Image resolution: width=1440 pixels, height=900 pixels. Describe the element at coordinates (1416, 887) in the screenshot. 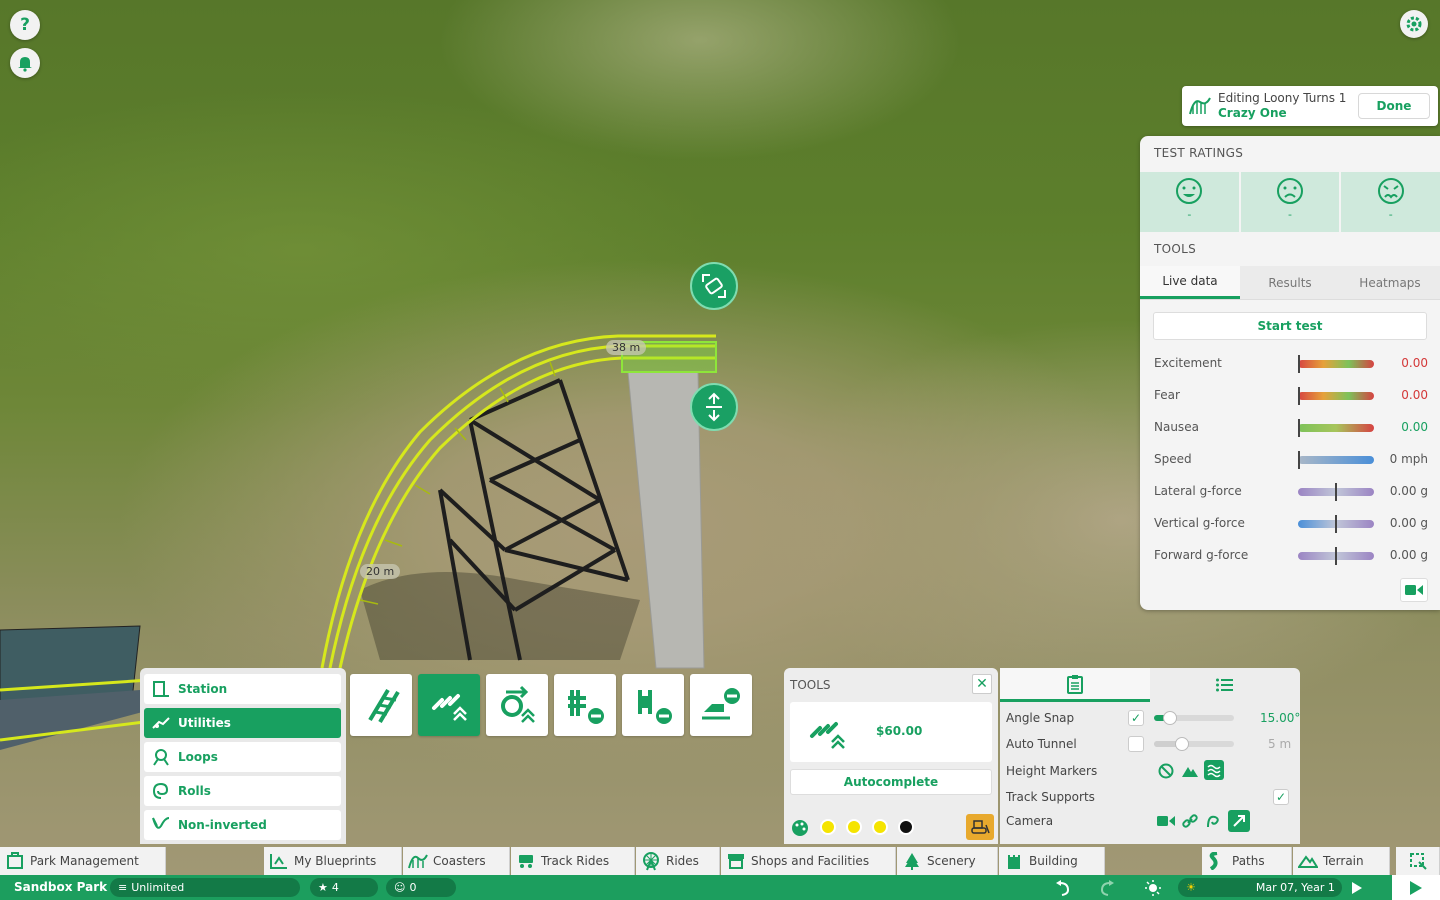

I see `play-button` at that location.